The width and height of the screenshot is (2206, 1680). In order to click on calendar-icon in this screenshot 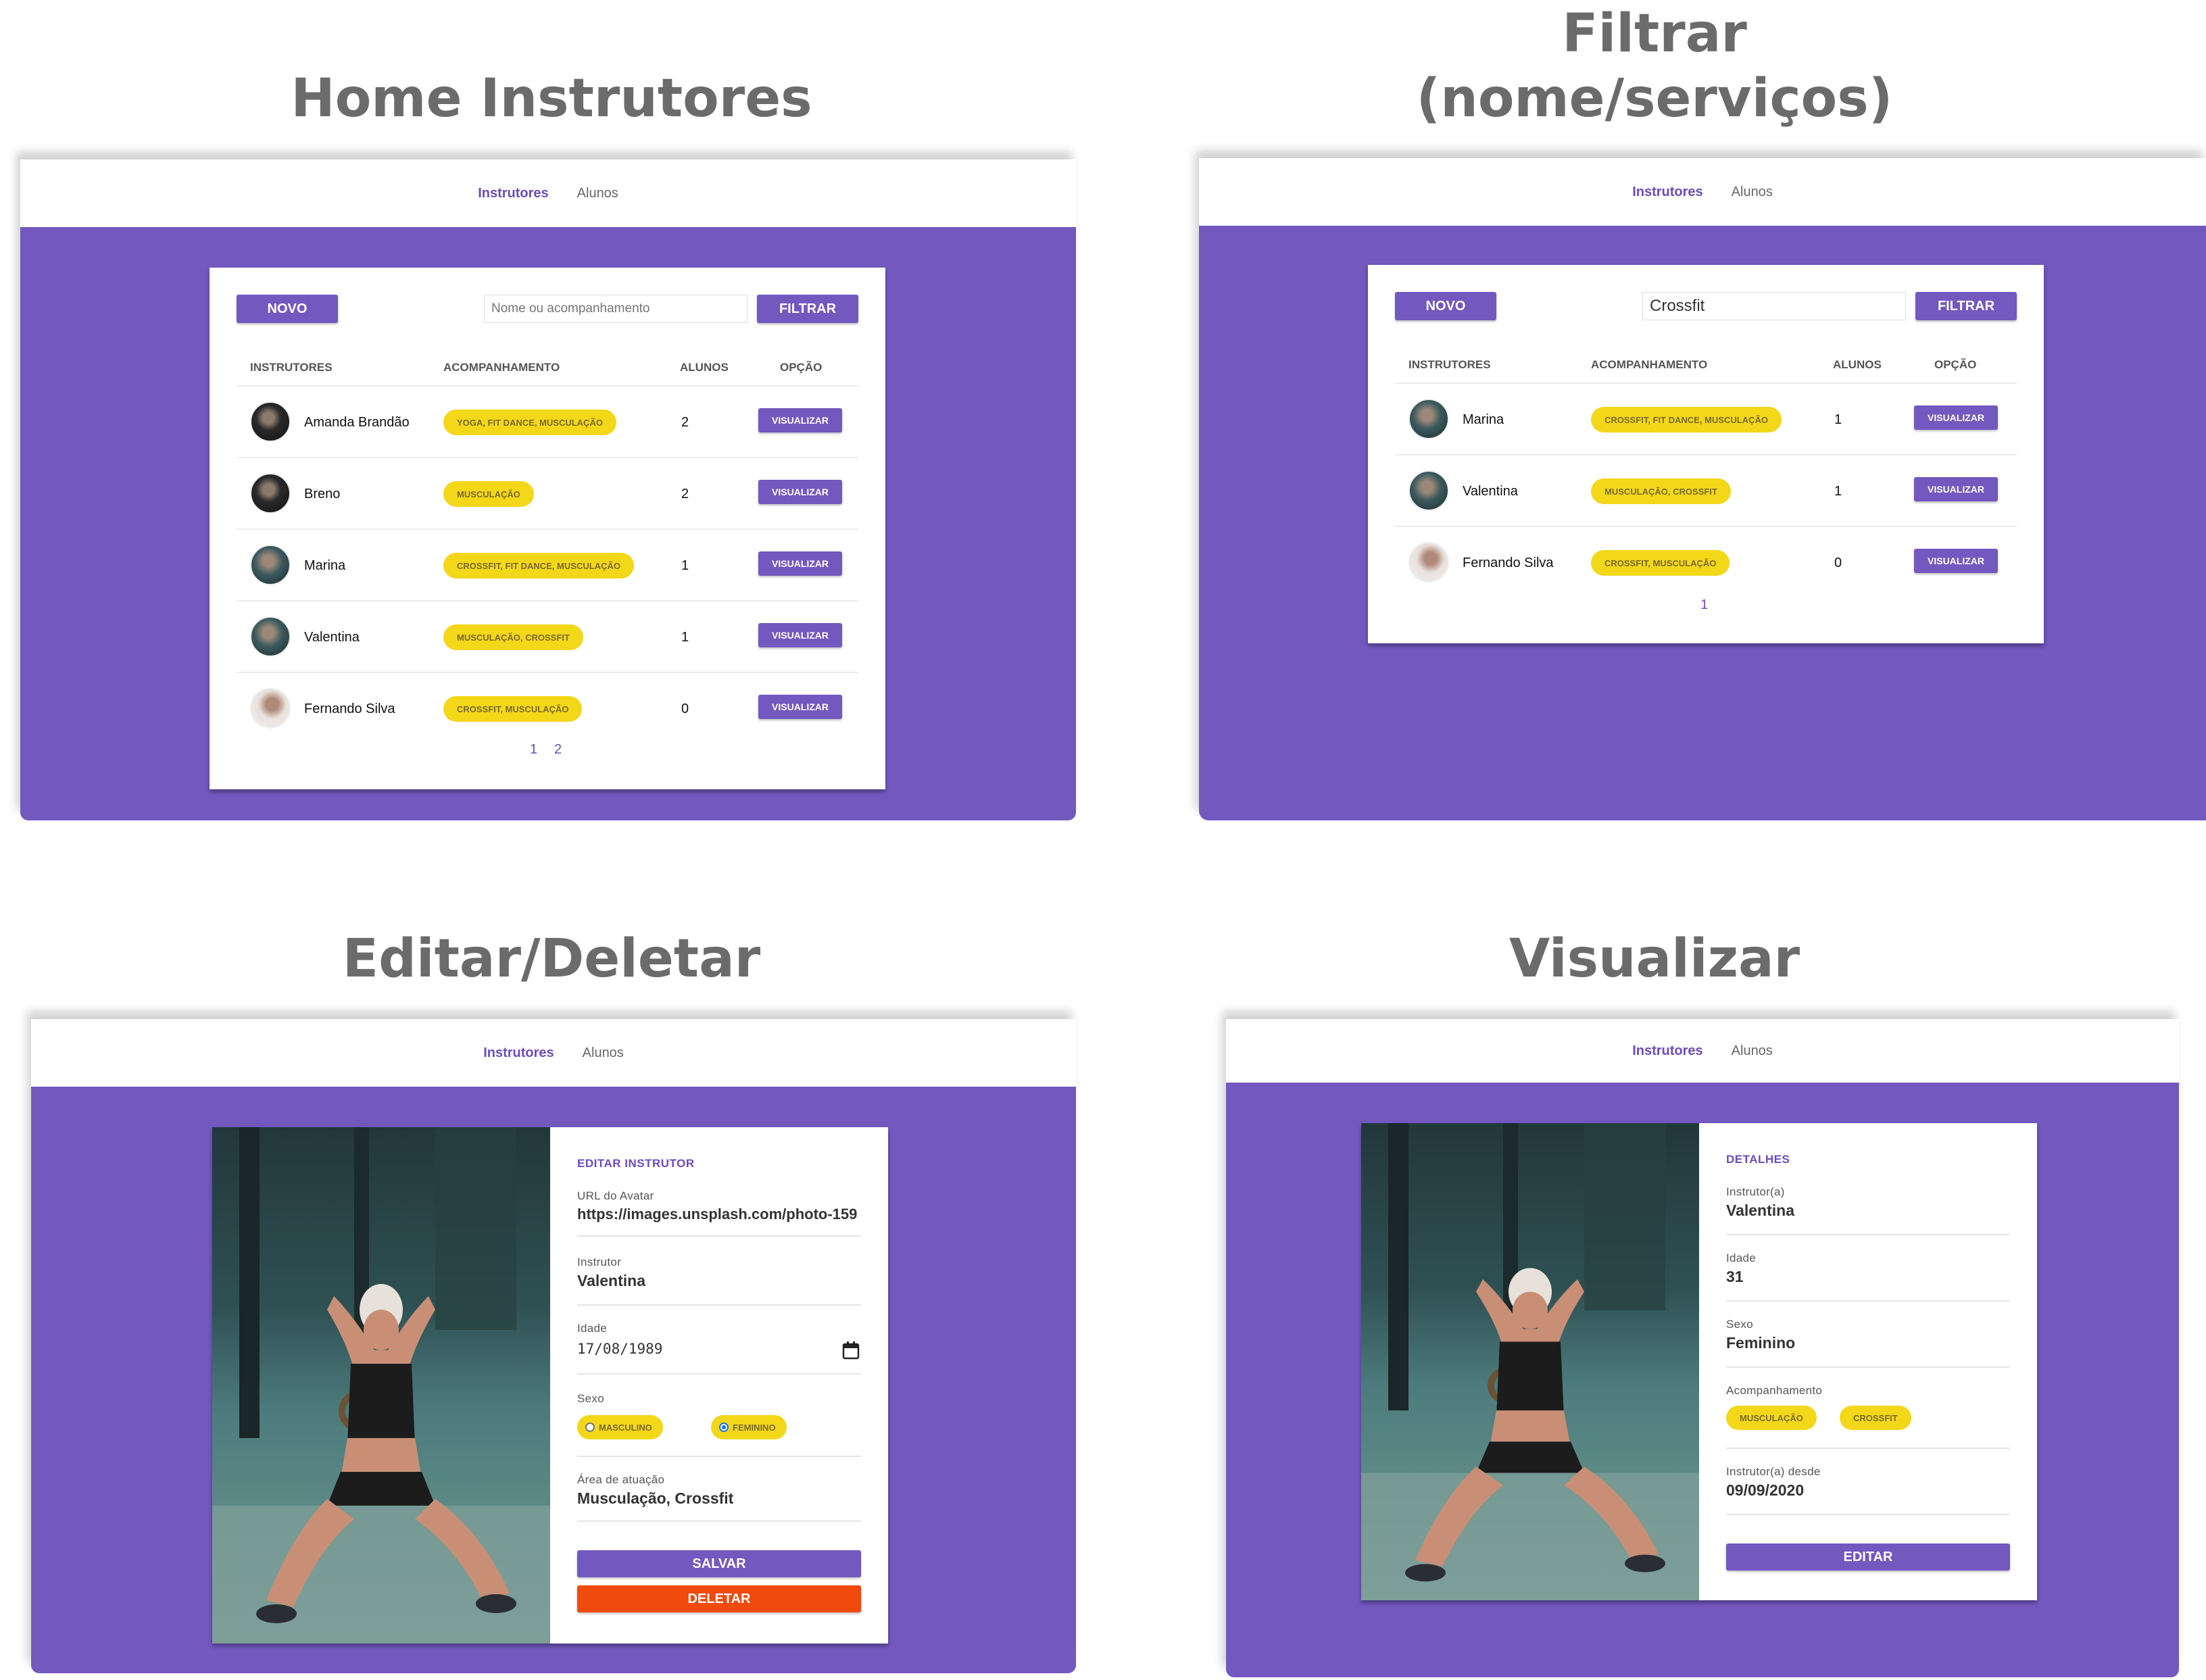, I will do `click(851, 1351)`.